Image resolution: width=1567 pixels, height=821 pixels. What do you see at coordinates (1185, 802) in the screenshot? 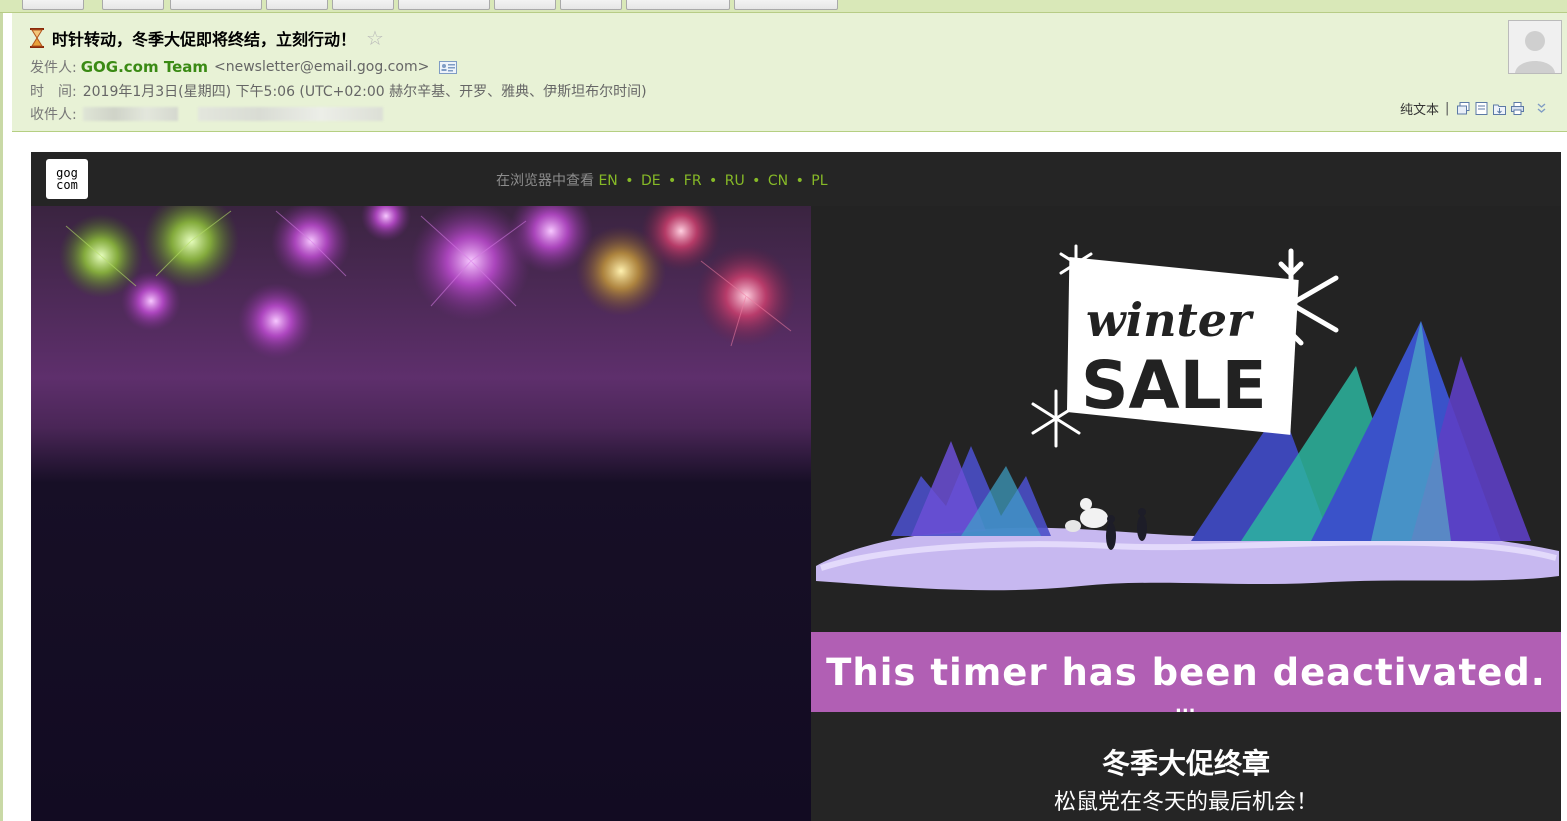
I see `promo-subtitle: 松鼠党在冬天的最后机会！` at bounding box center [1185, 802].